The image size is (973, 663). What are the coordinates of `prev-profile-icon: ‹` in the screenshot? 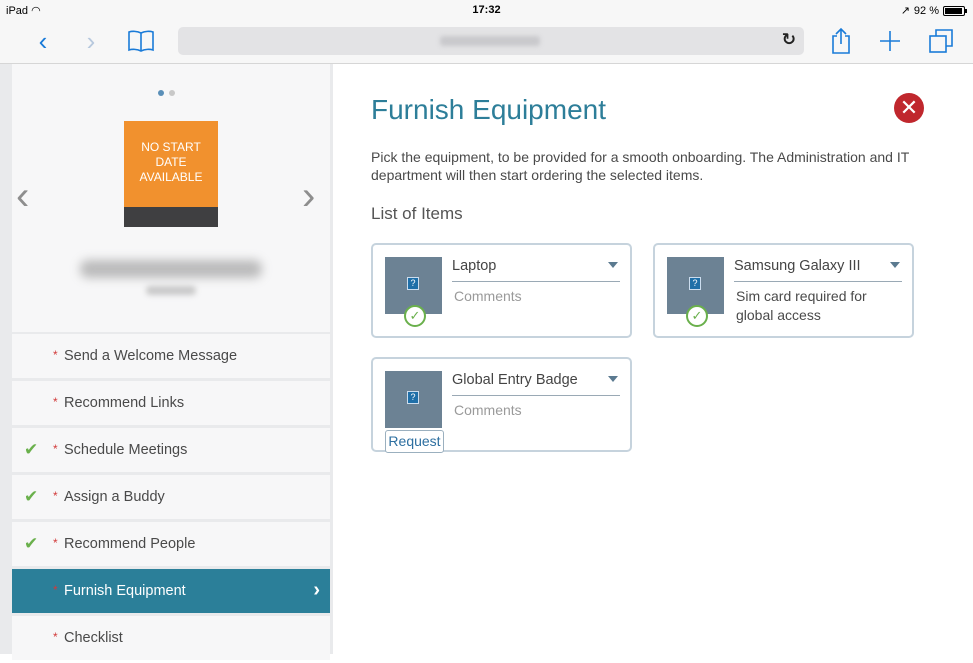 It's located at (22, 196).